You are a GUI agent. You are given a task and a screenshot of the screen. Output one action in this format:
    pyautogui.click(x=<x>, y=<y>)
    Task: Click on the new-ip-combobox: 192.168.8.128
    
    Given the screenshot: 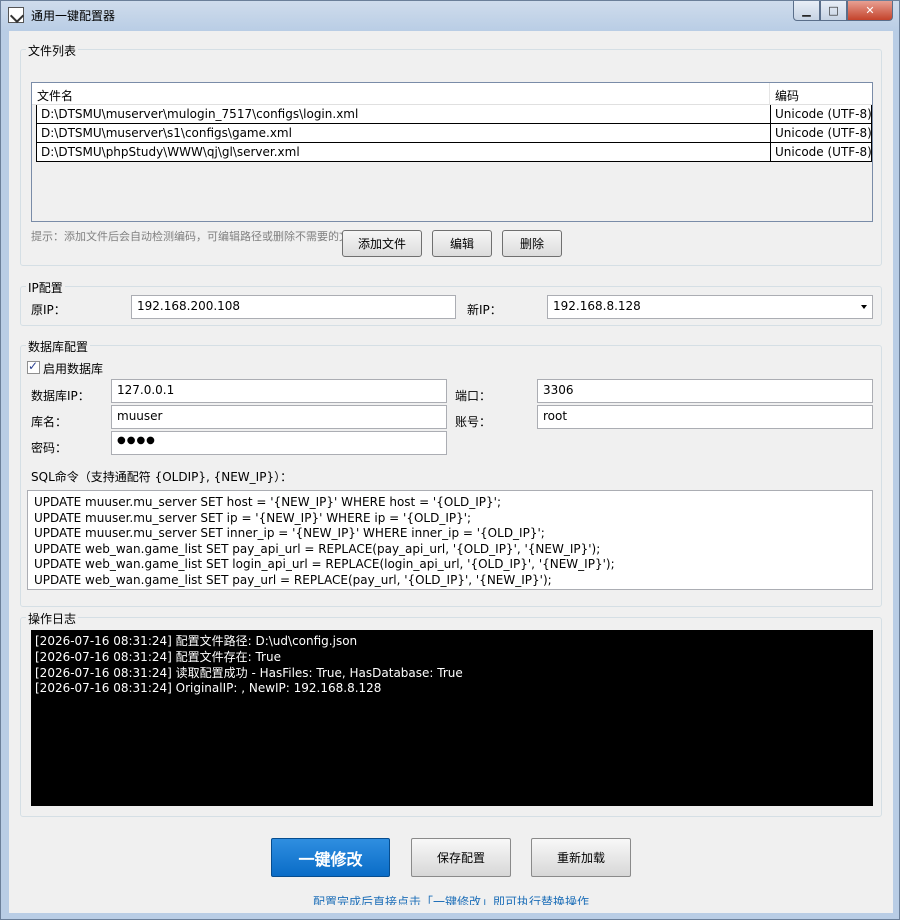 What is the action you would take?
    pyautogui.click(x=710, y=307)
    